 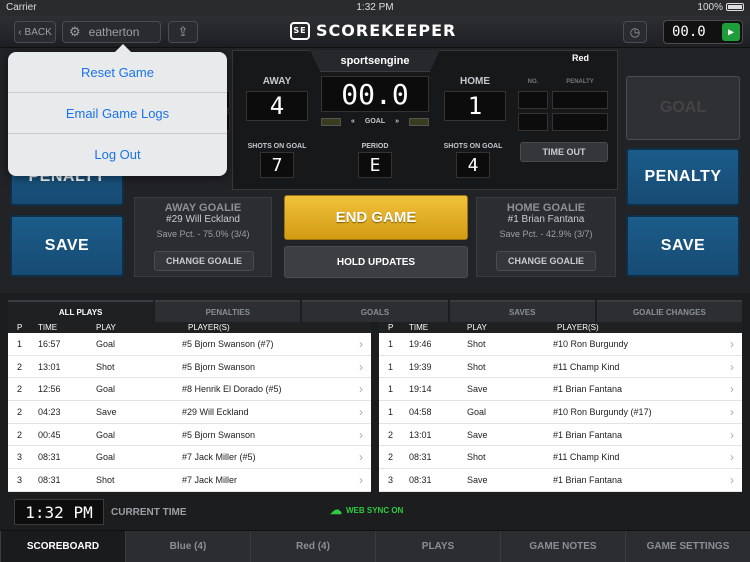 I want to click on row-play: Goal, so click(x=477, y=412).